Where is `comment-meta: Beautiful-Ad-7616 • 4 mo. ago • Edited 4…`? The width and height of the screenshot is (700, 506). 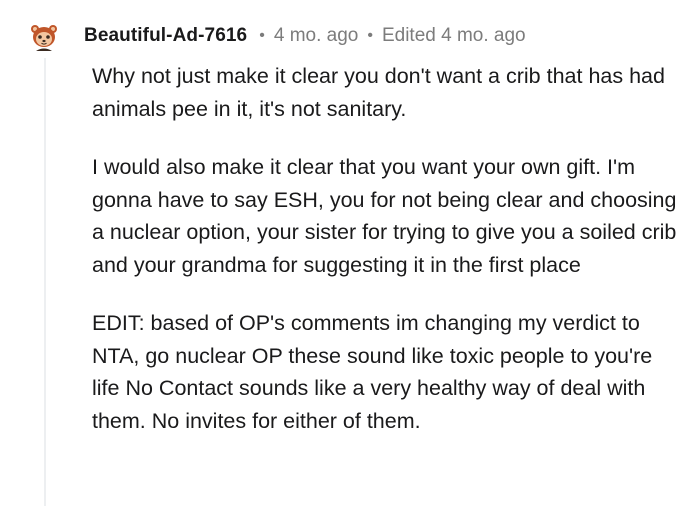 comment-meta: Beautiful-Ad-7616 • 4 mo. ago • Edited 4… is located at coordinates (305, 36).